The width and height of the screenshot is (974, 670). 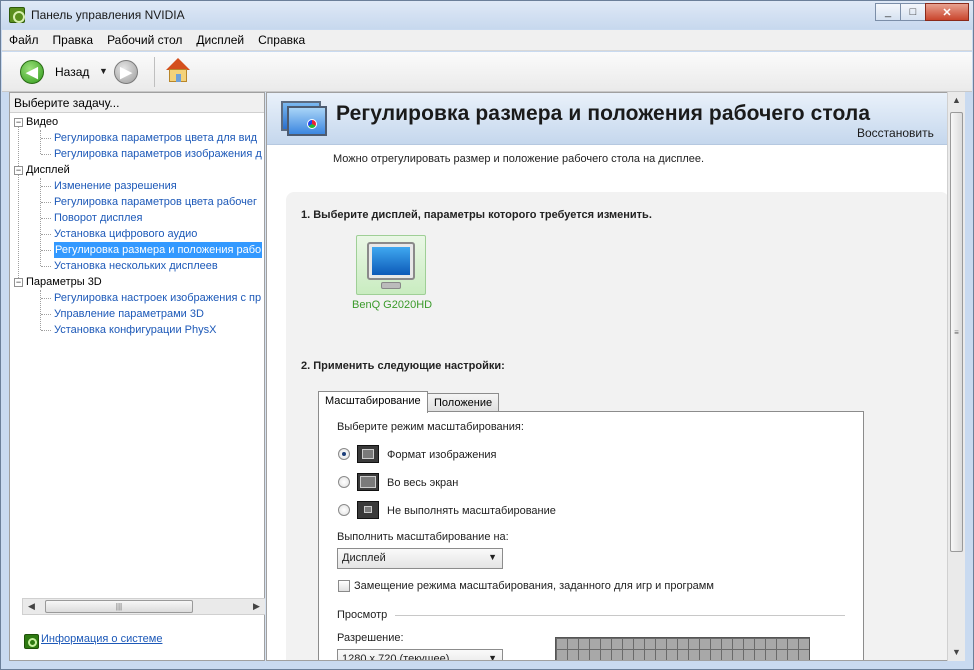 What do you see at coordinates (620, 615) in the screenshot?
I see `preview-divider` at bounding box center [620, 615].